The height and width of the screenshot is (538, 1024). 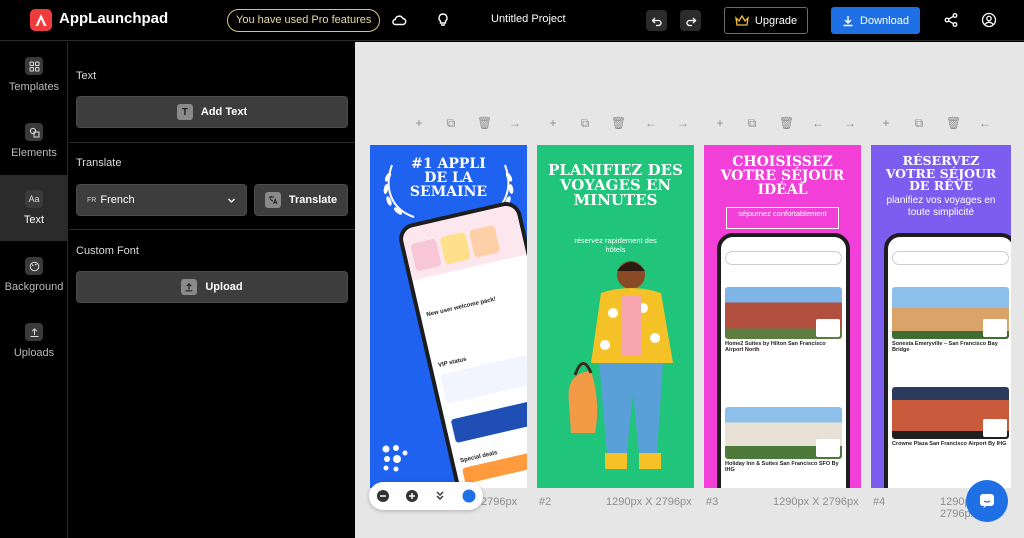 I want to click on add-text-label: Add Text, so click(x=224, y=112).